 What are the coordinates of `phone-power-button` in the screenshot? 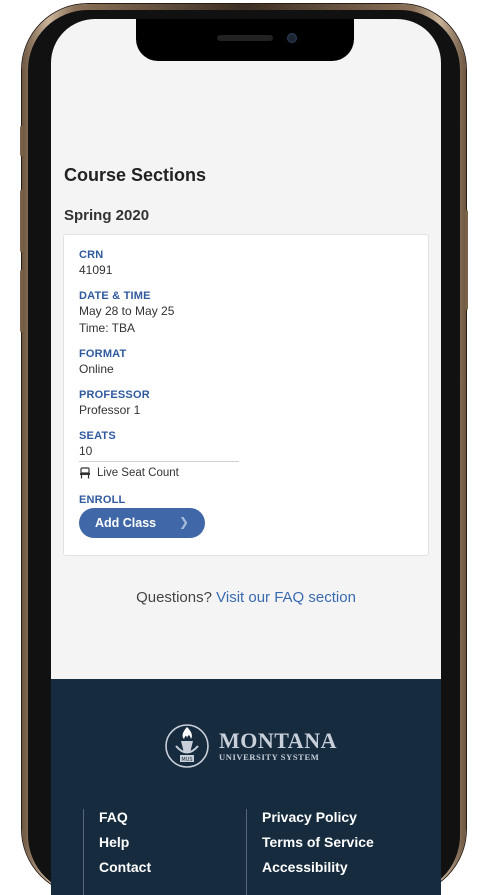 It's located at (466, 260).